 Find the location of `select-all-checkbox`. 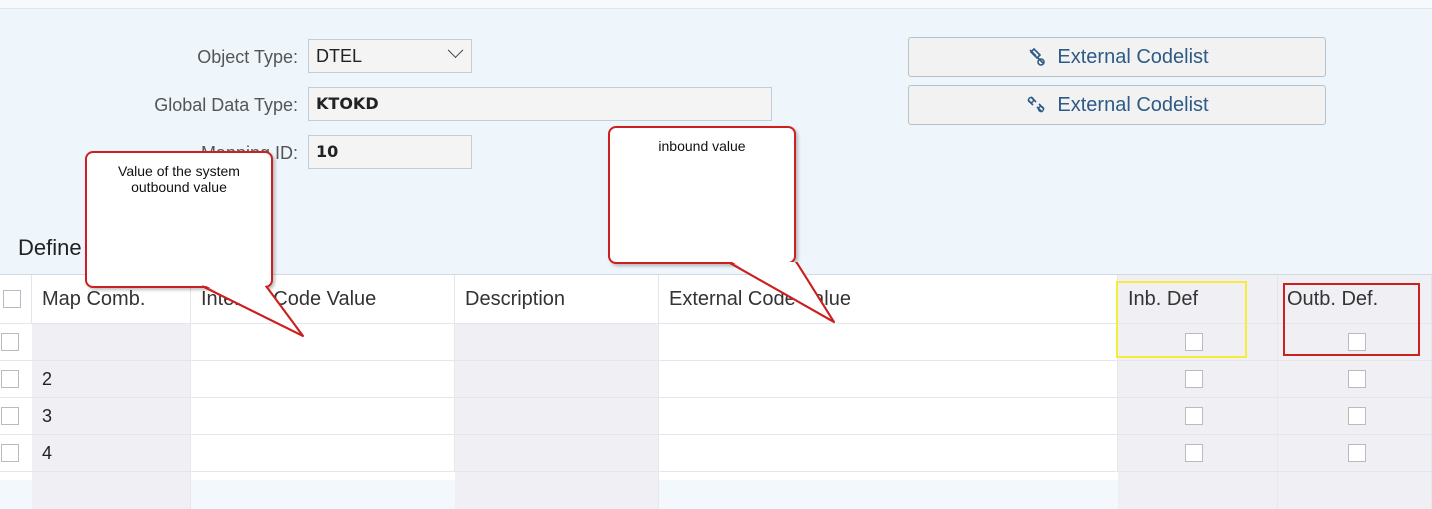

select-all-checkbox is located at coordinates (12, 299).